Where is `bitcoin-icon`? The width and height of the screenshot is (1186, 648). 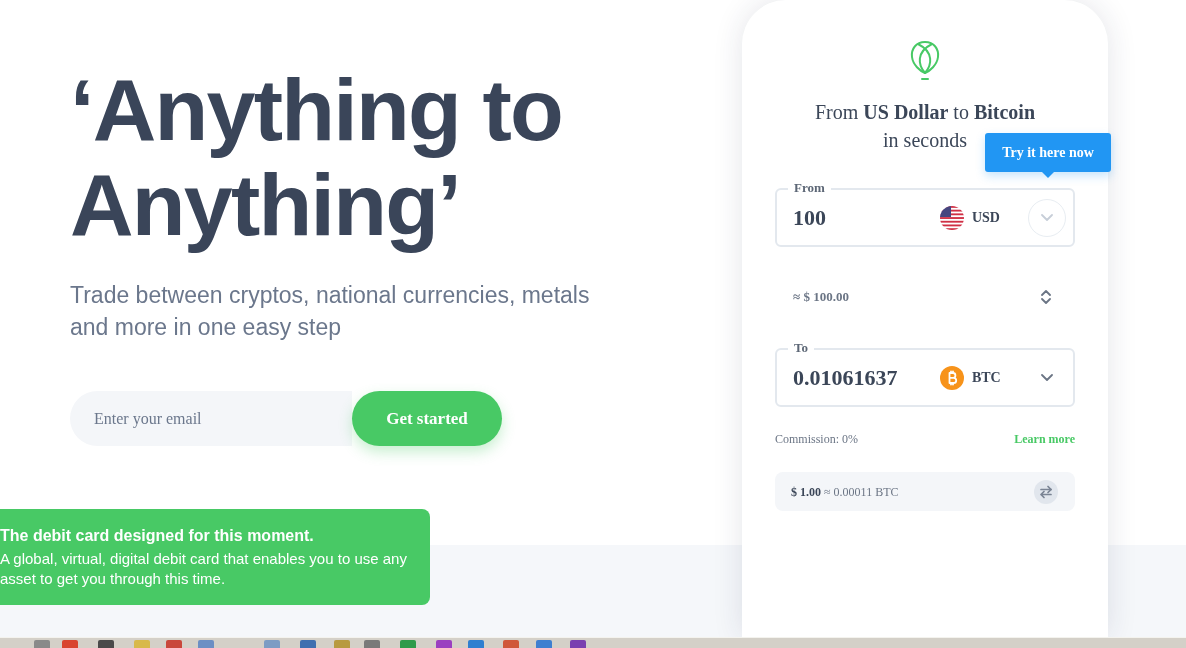 bitcoin-icon is located at coordinates (951, 377).